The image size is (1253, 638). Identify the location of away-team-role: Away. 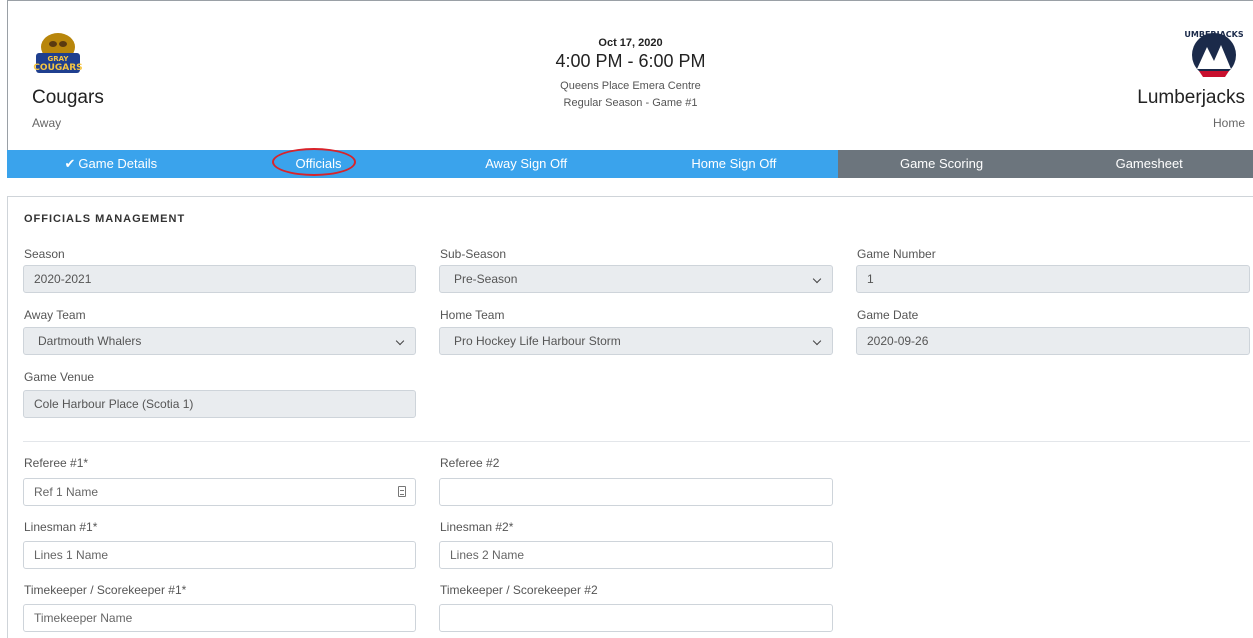
(47, 123).